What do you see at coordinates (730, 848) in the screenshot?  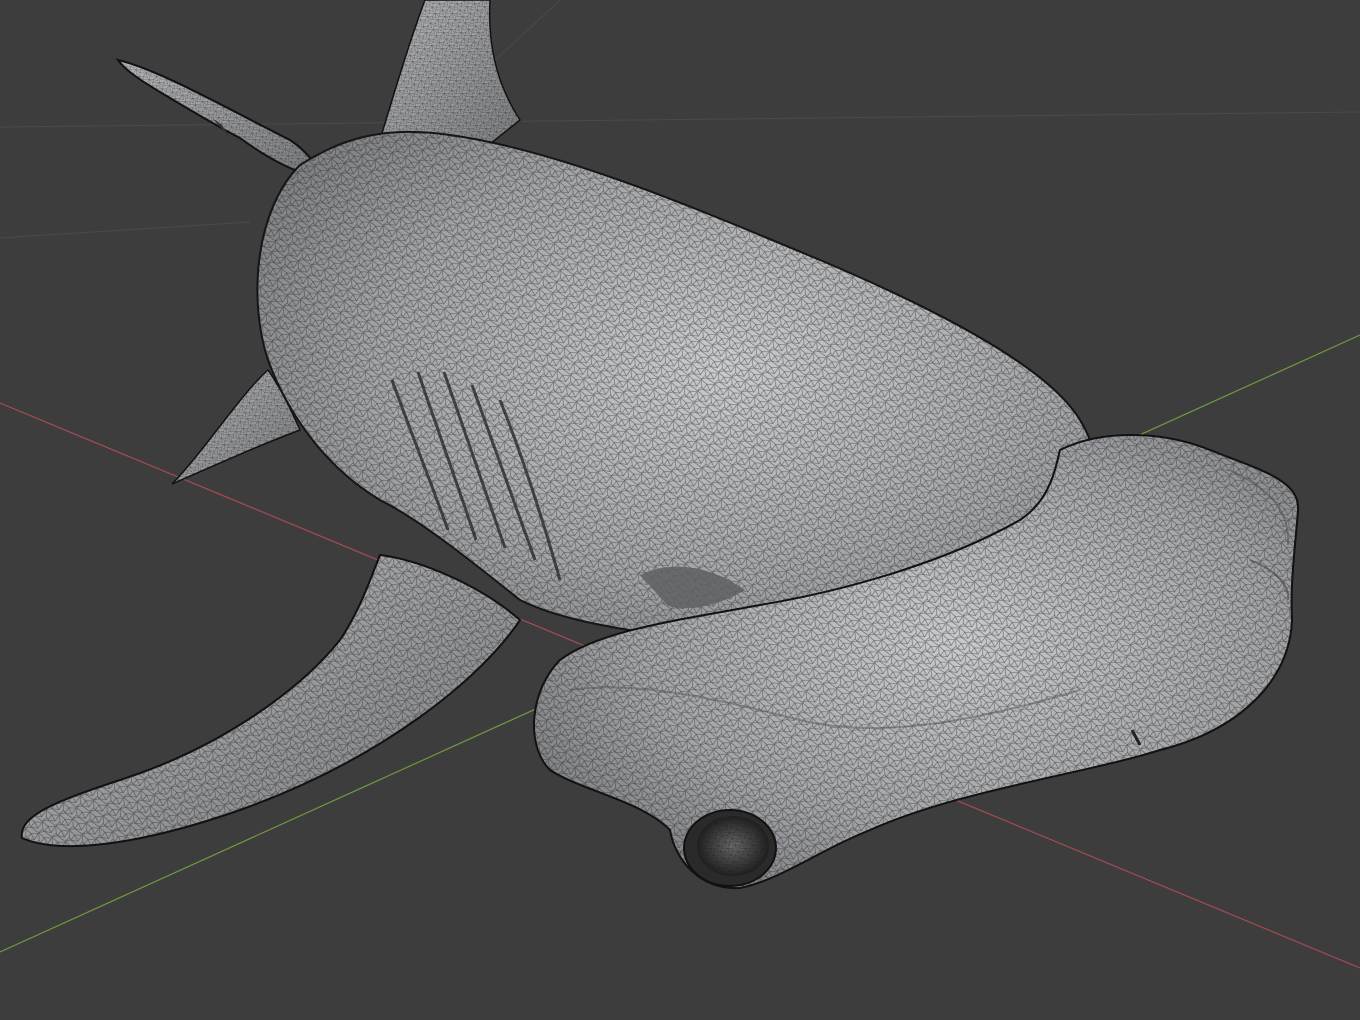 I see `eye-icon` at bounding box center [730, 848].